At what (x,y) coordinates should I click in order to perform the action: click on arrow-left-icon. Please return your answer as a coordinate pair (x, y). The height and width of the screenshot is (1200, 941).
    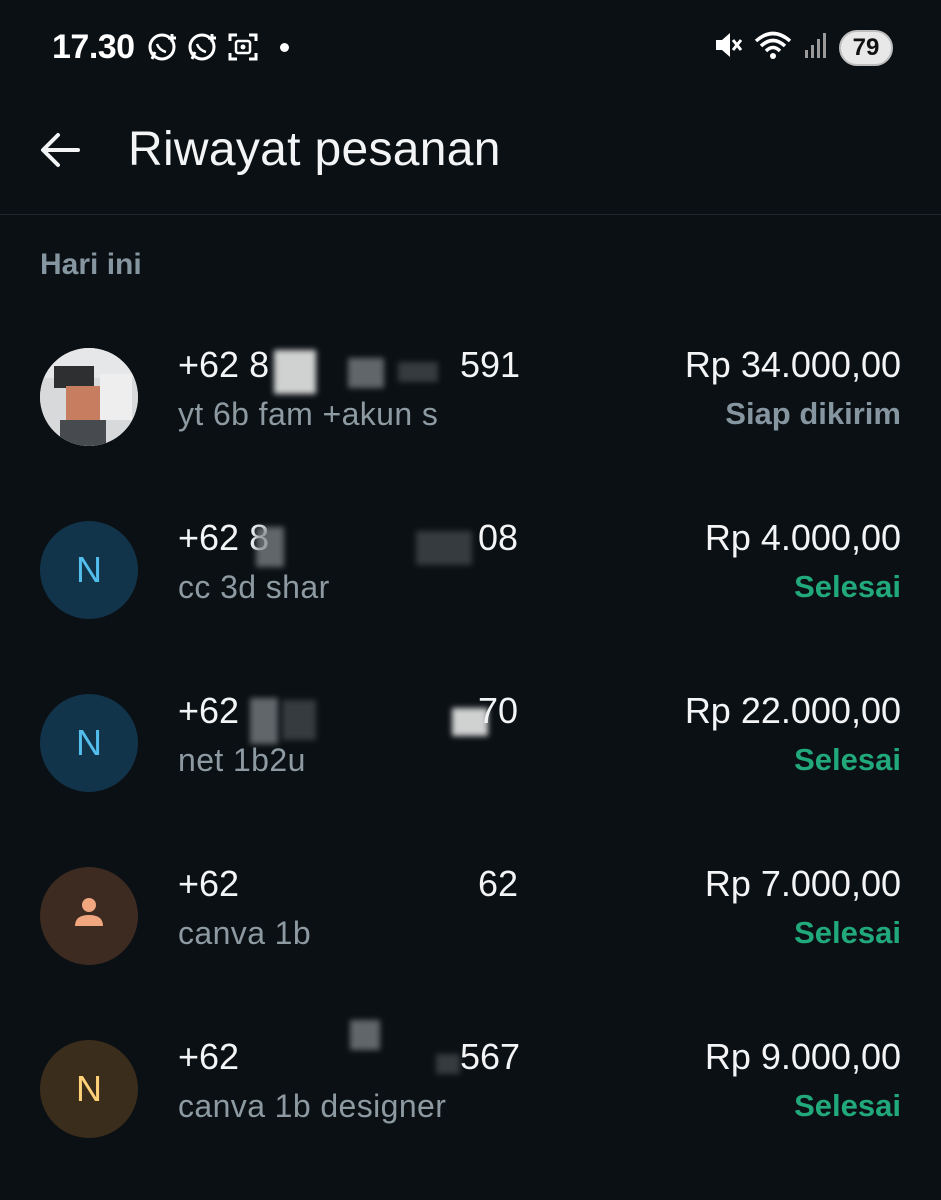
    Looking at the image, I should click on (60, 152).